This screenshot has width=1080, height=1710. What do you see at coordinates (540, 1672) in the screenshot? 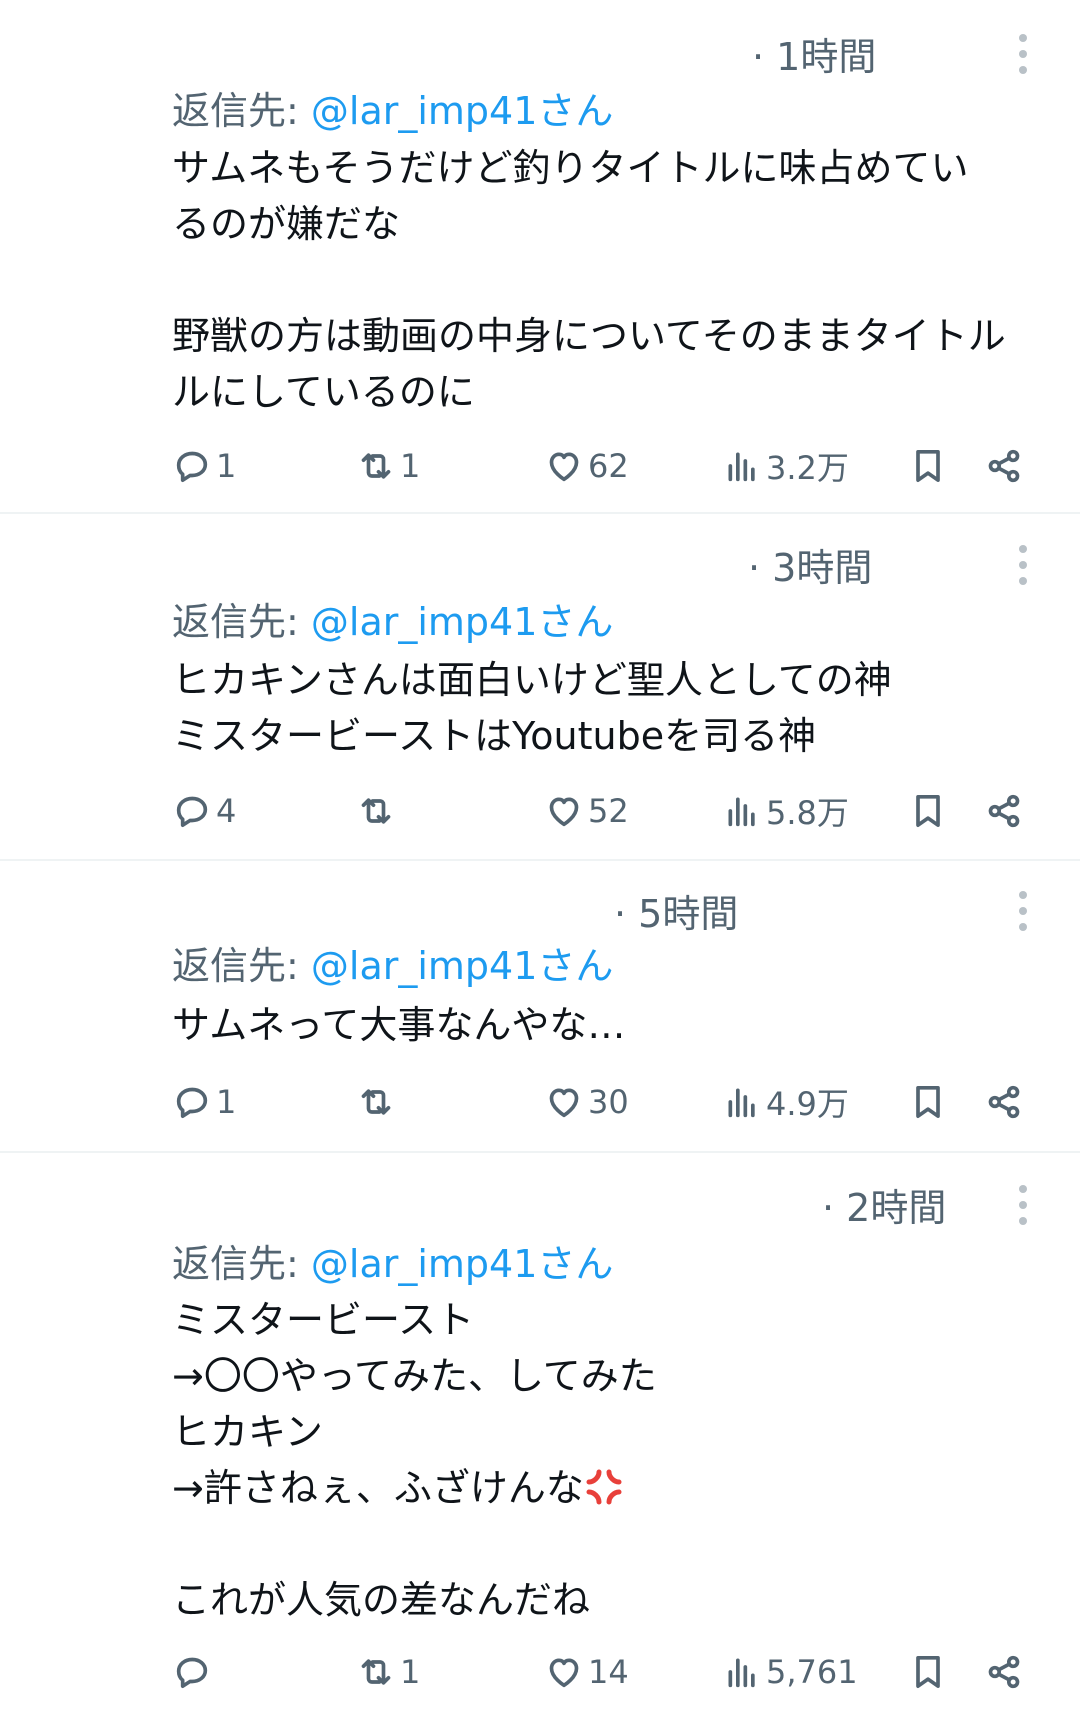
I see `action-bar: 1 14 5,761` at bounding box center [540, 1672].